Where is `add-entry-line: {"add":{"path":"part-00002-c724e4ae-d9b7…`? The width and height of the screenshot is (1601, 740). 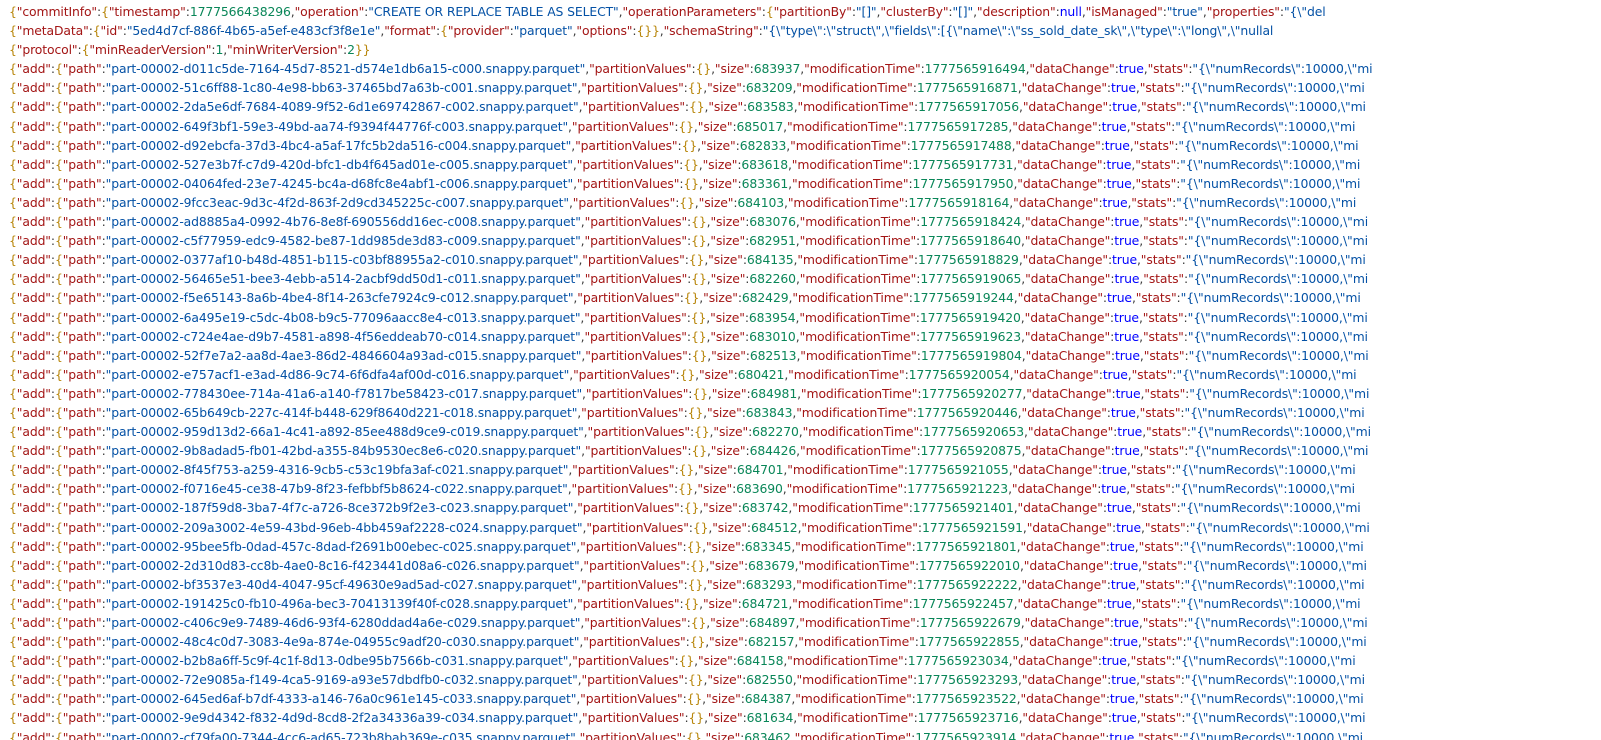
add-entry-line: {"add":{"path":"part-00002-c724e4ae-d9b7… is located at coordinates (805, 336).